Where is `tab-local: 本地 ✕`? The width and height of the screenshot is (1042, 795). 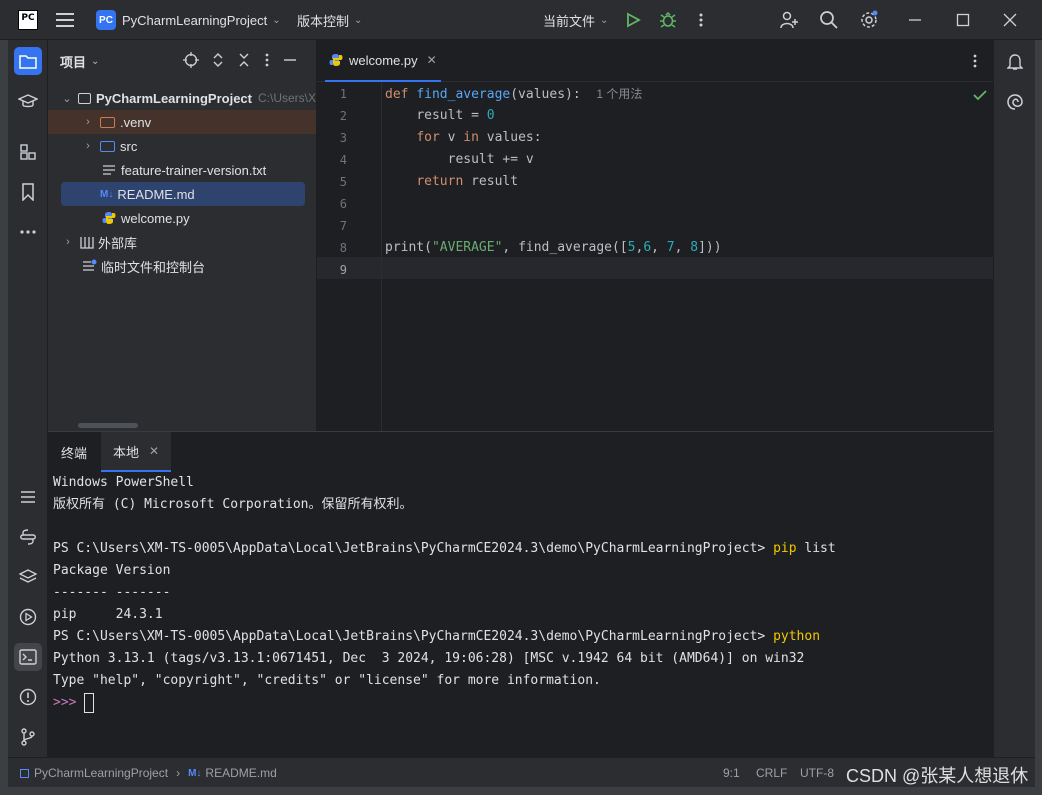
tab-local: 本地 ✕ is located at coordinates (136, 452).